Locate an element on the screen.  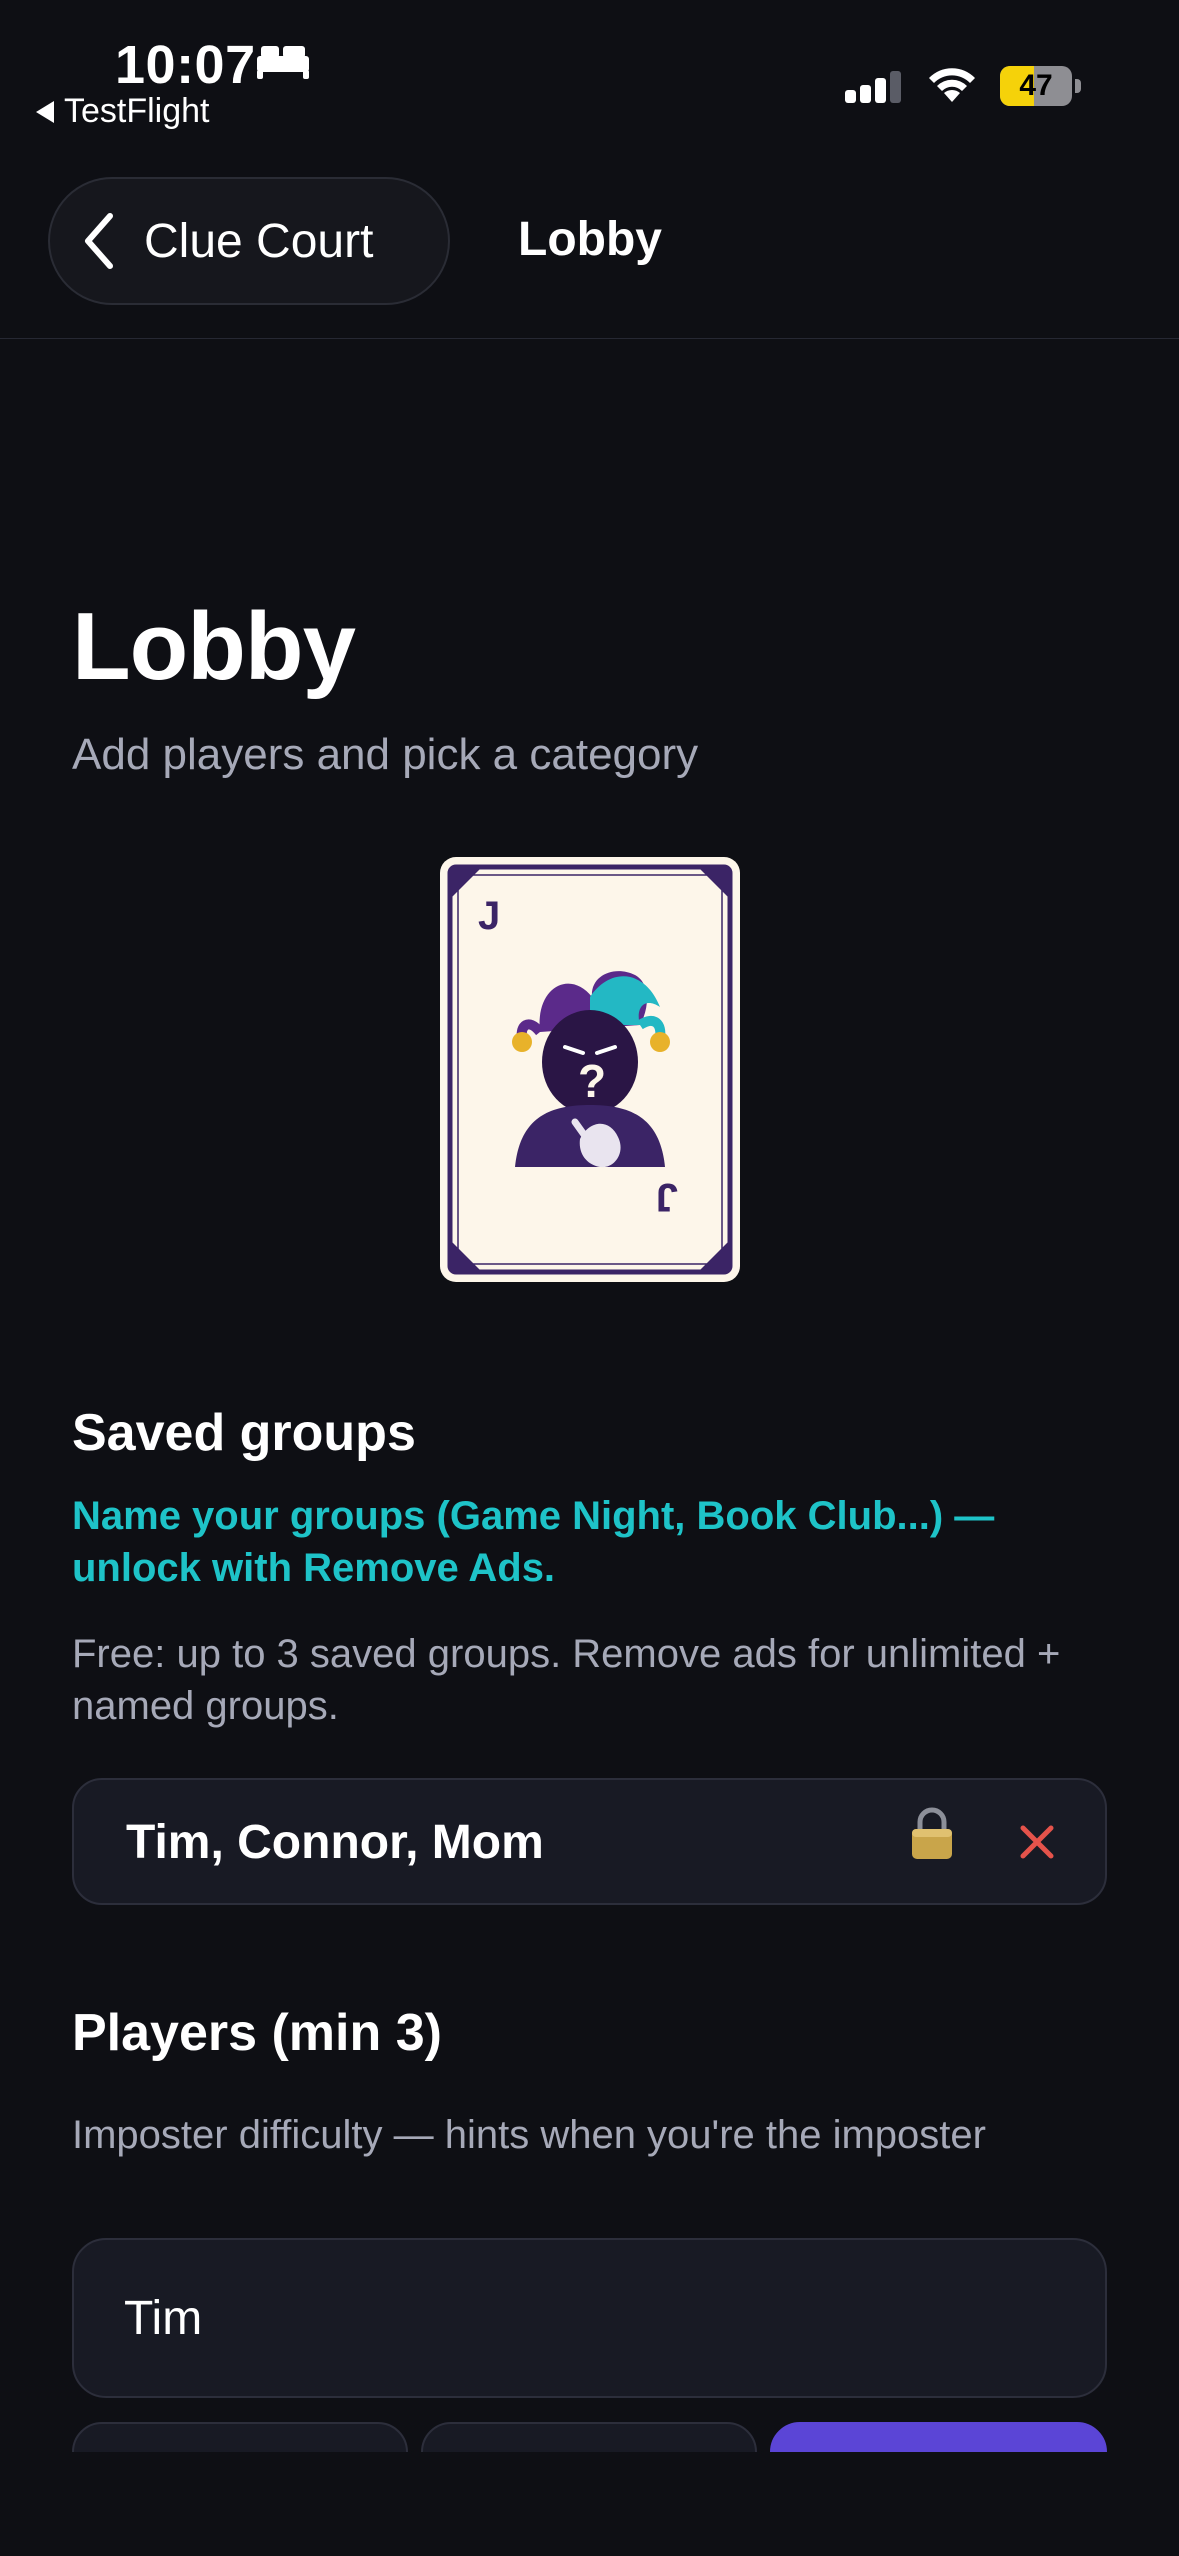
navigation-bar: Clue Court Lobby is located at coordinates (589, 244).